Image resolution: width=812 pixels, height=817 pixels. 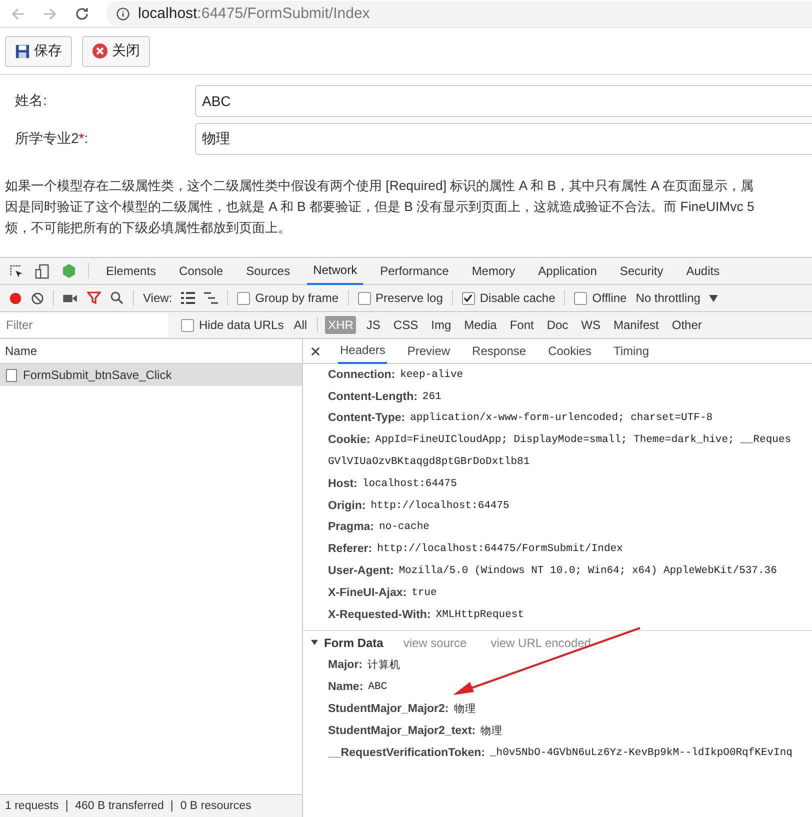 I want to click on devtools-tab: Audits, so click(x=703, y=271).